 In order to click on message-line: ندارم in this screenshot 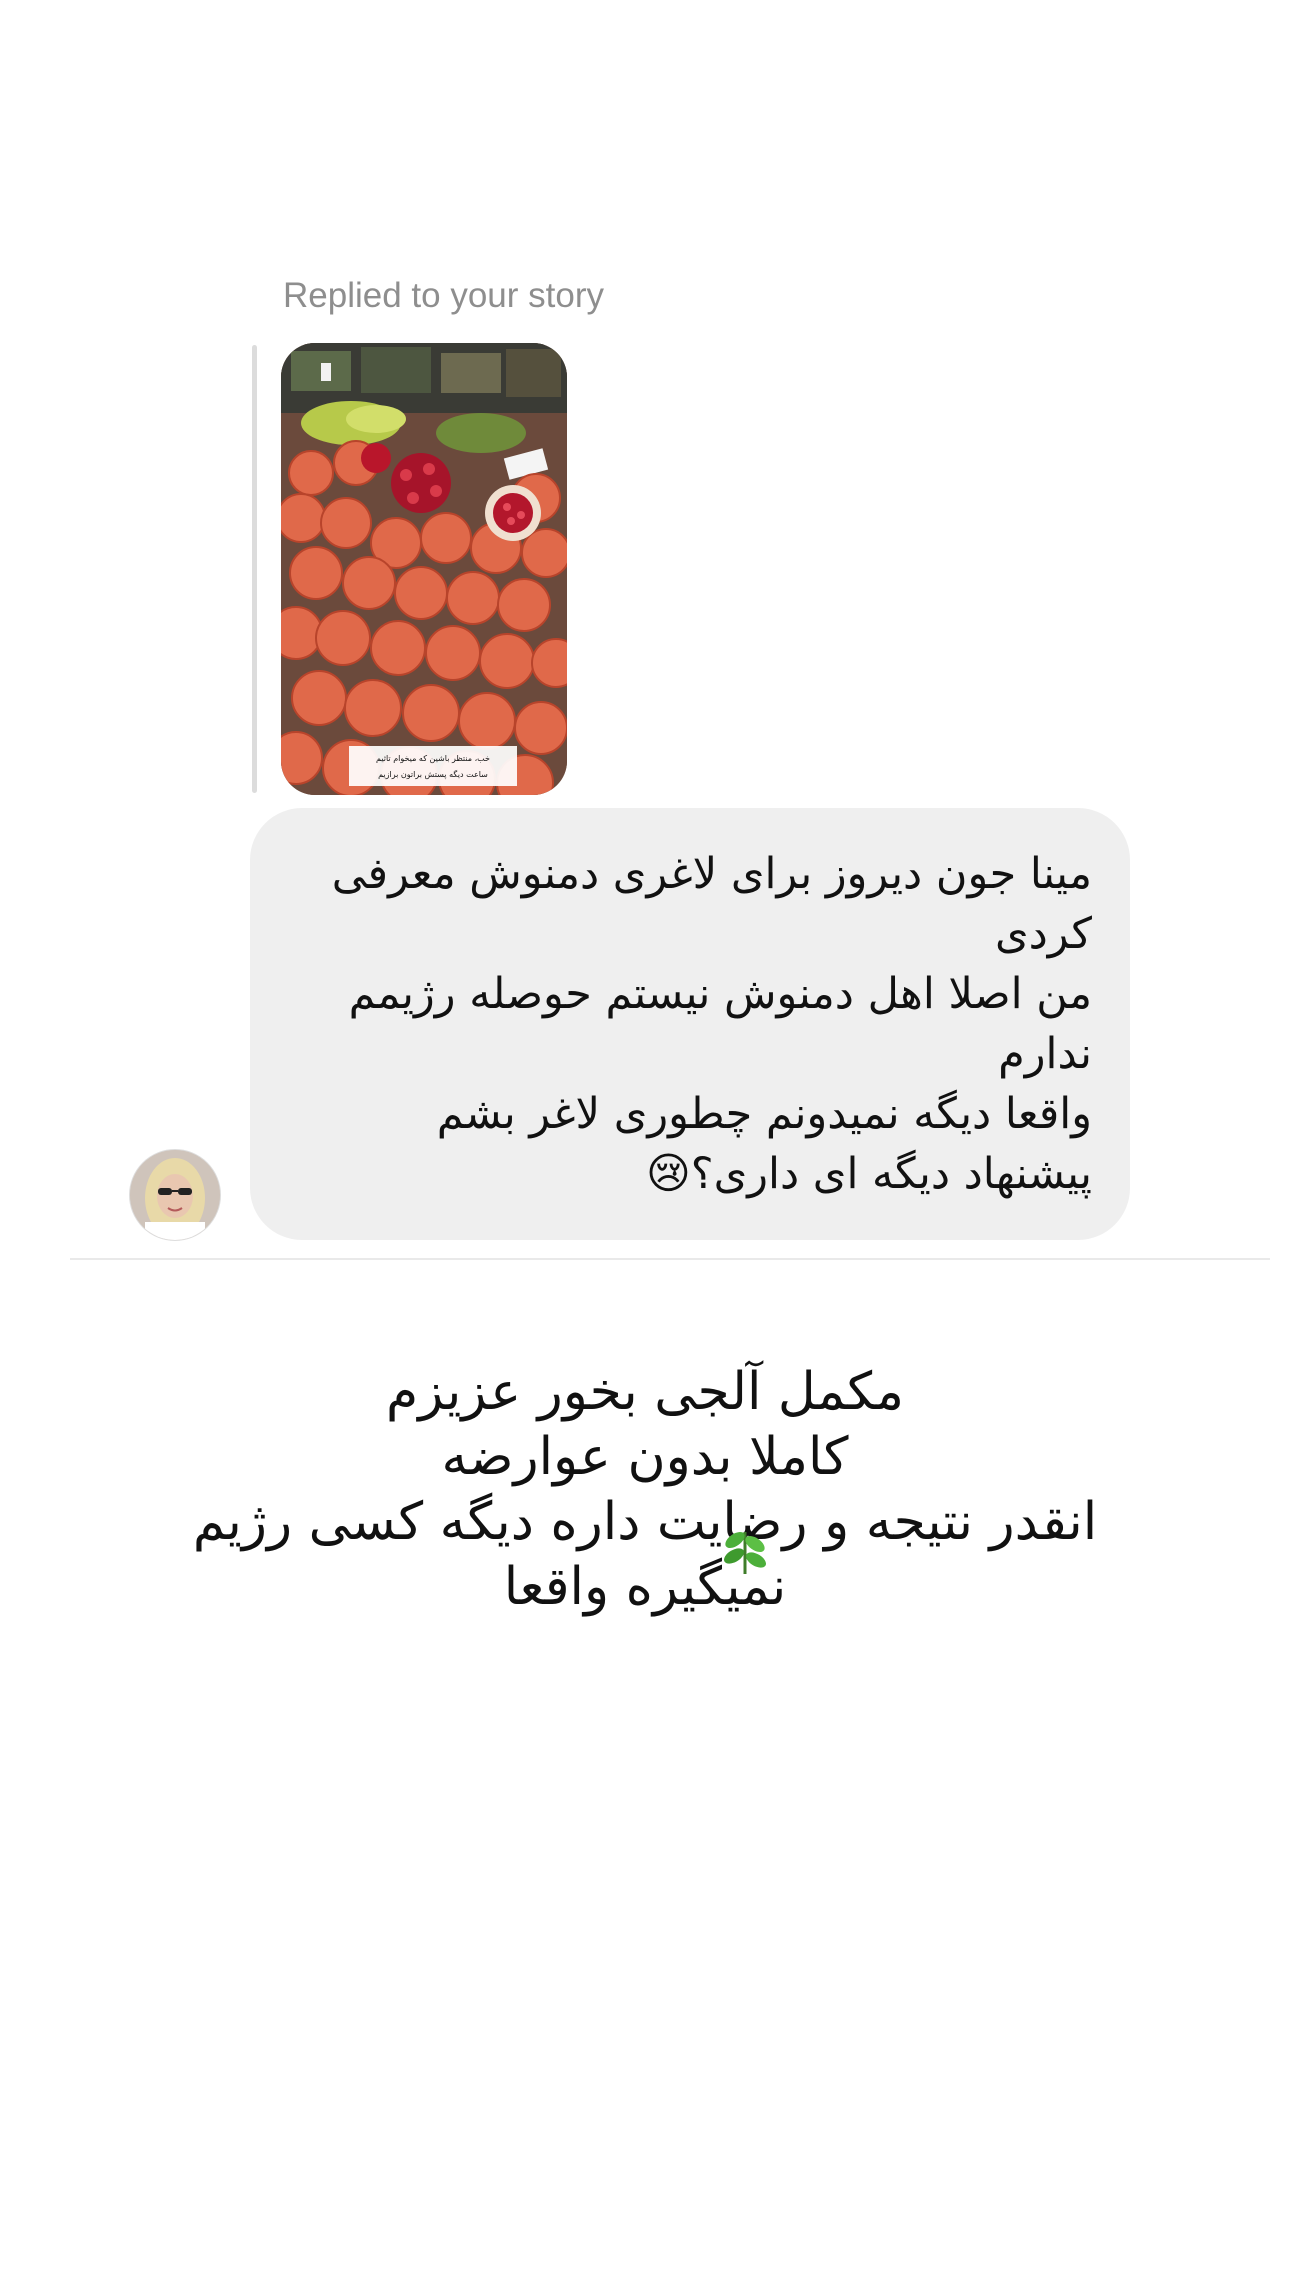, I will do `click(1045, 1054)`.